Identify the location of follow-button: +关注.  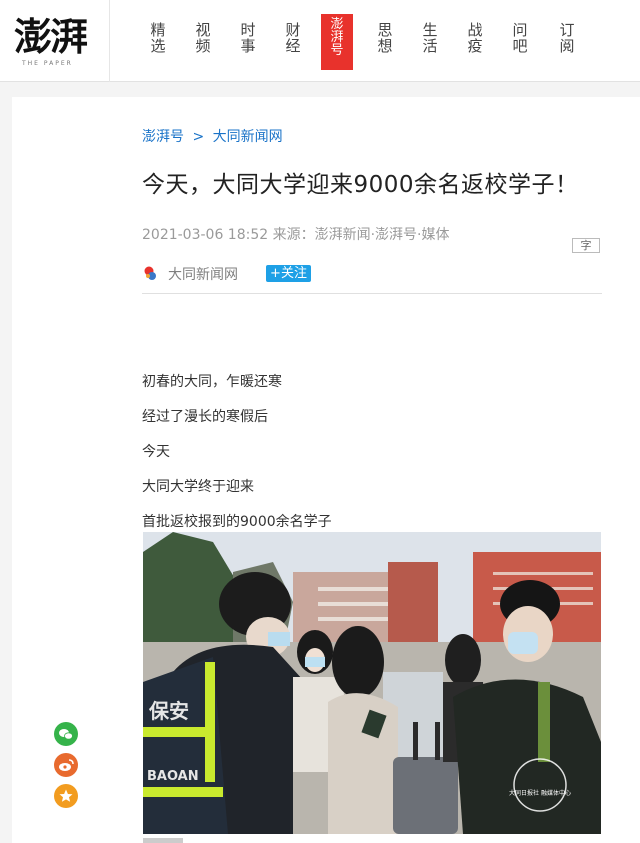
(288, 273).